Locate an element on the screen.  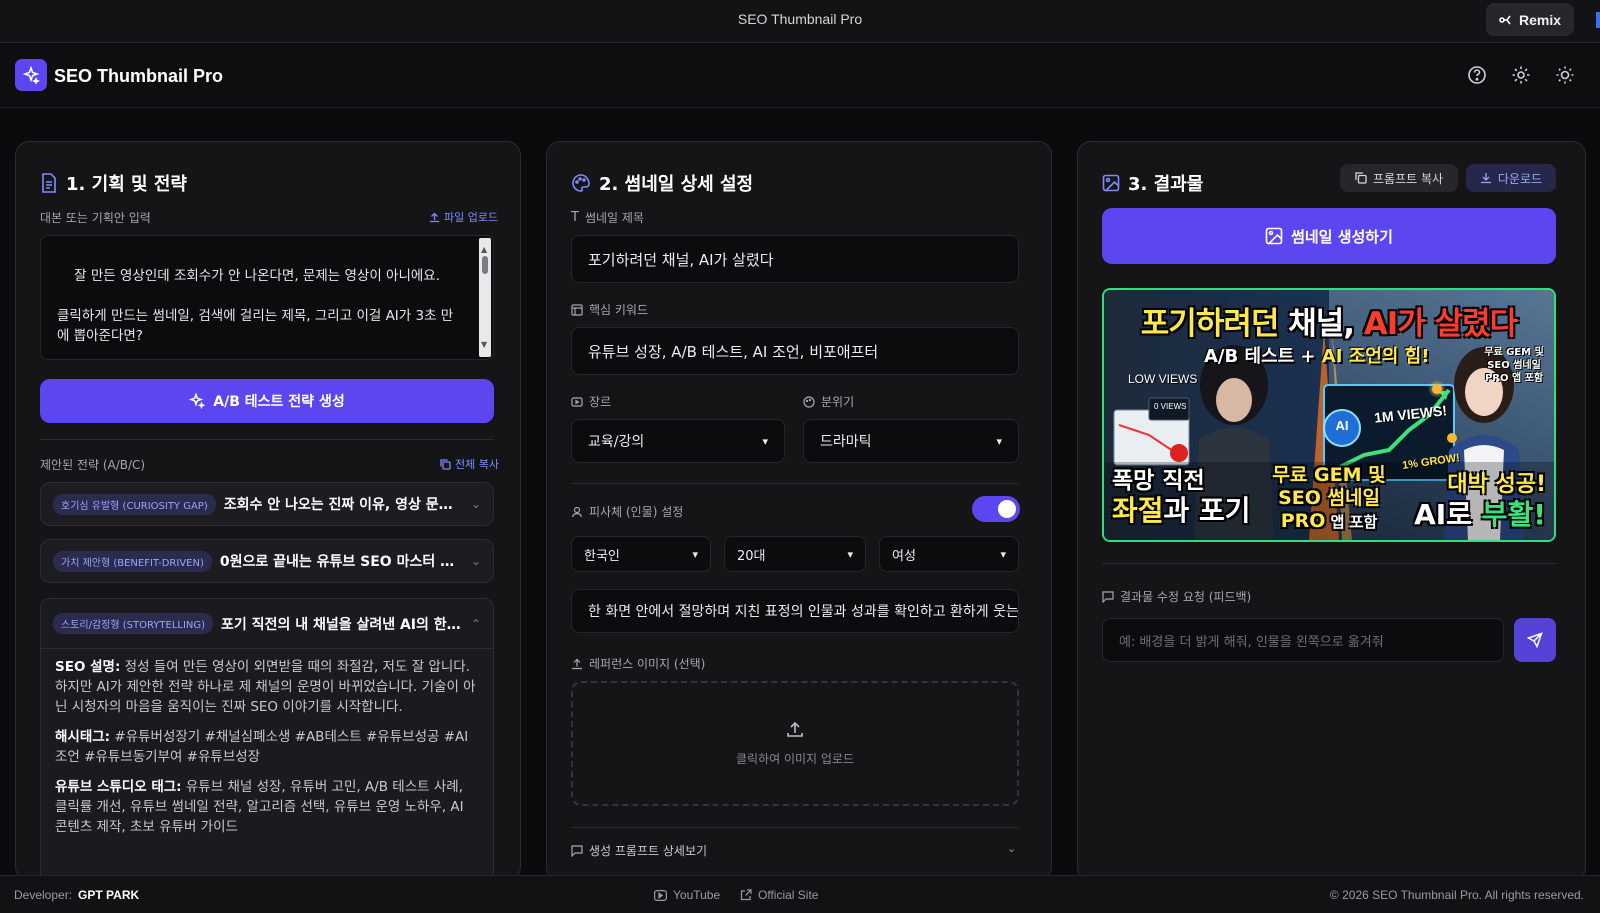
reference-dropzone: 클릭하여 이미지 업로드 is located at coordinates (795, 743).